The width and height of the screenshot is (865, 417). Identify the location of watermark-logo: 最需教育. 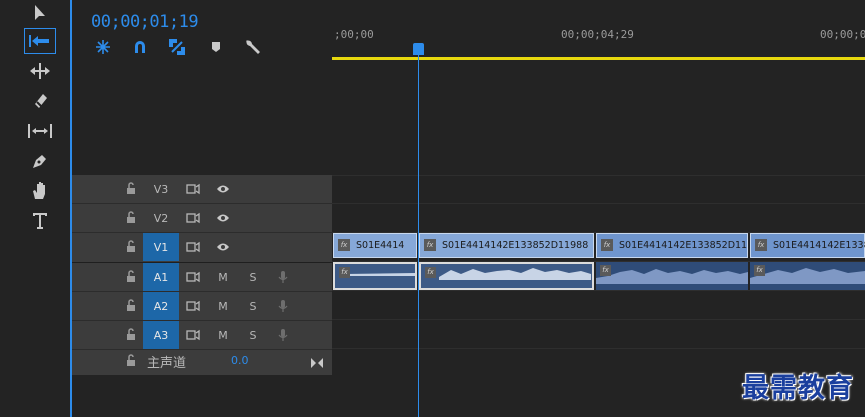
(798, 388).